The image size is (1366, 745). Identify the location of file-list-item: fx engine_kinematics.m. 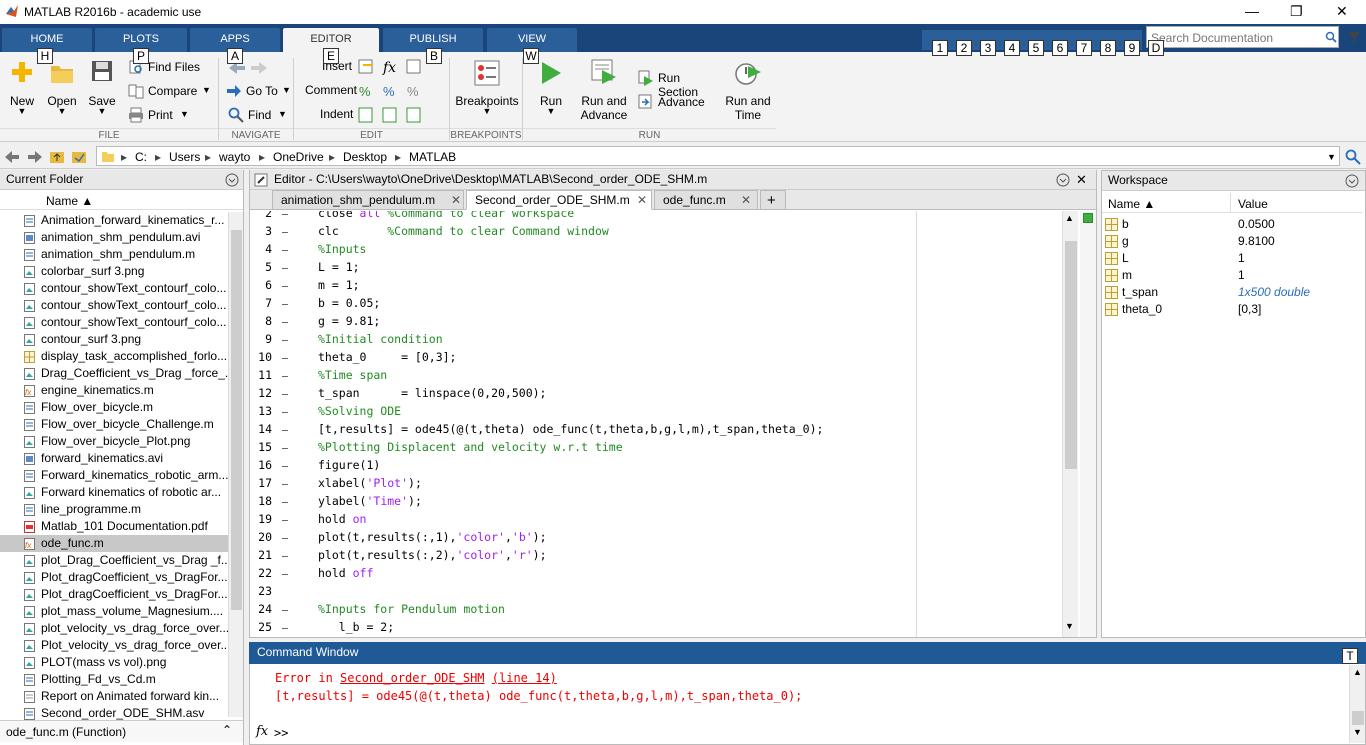
(114, 390).